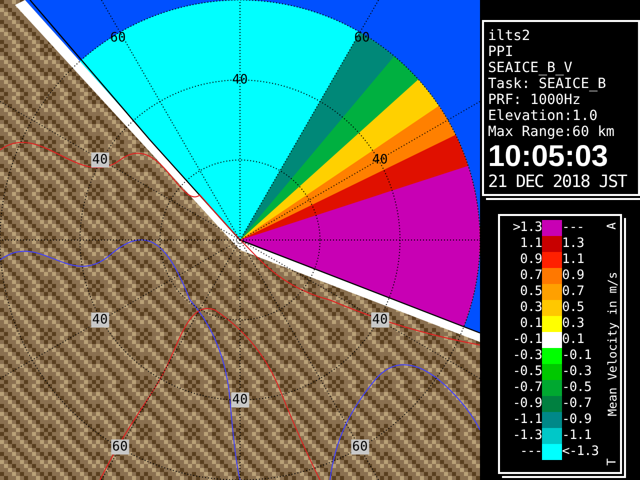 This screenshot has height=480, width=640. What do you see at coordinates (501, 52) in the screenshot?
I see `info-line: PPI` at bounding box center [501, 52].